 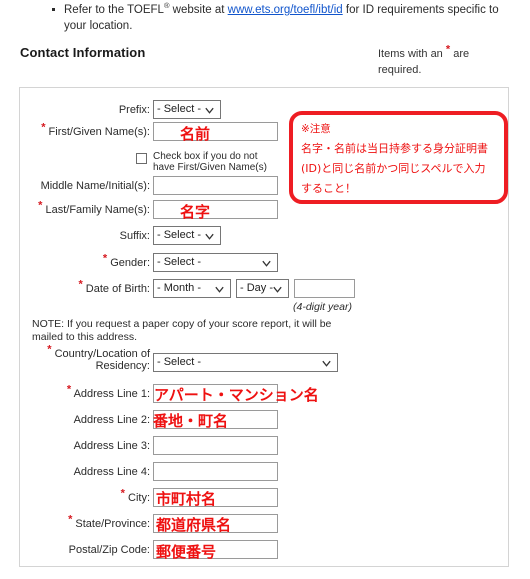 I want to click on country-residency-label-text: Country/Location of Residency:, so click(x=102, y=360).